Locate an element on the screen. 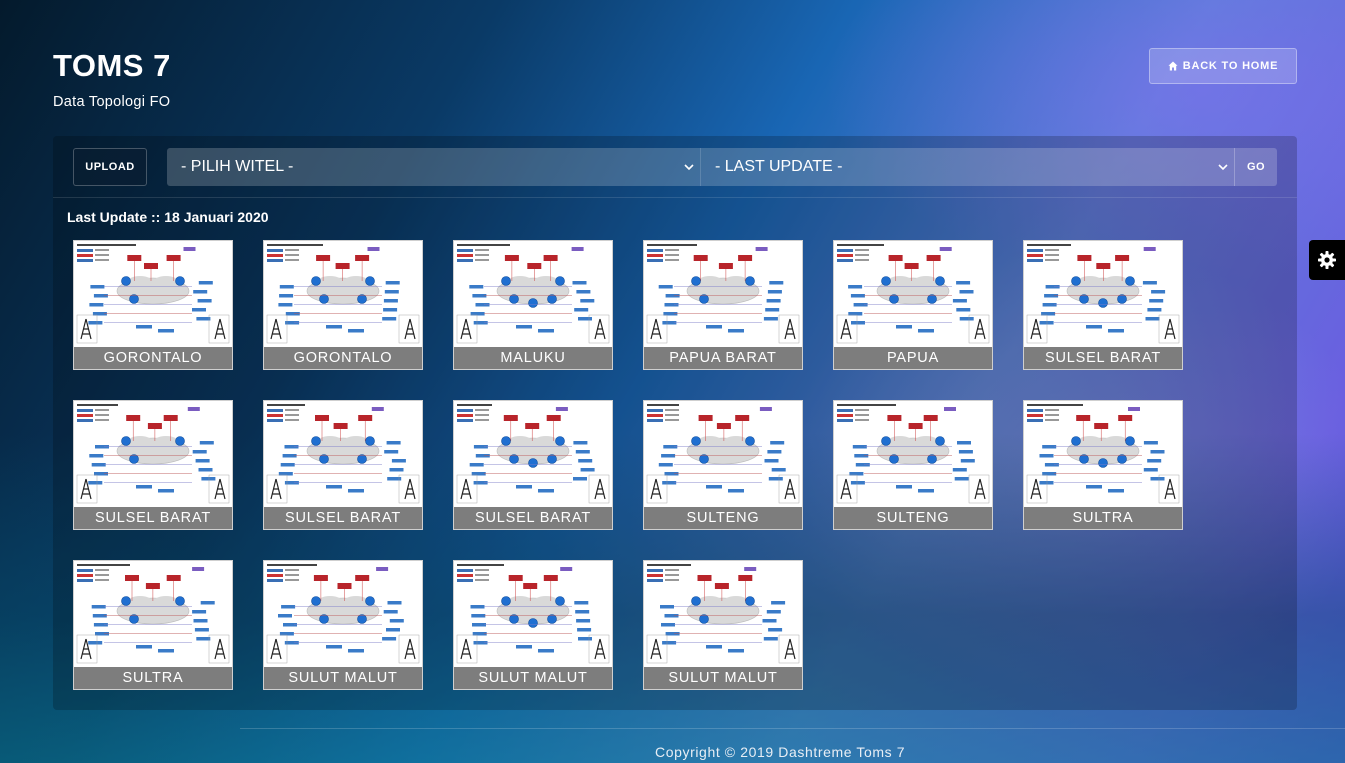  footer-divider is located at coordinates (792, 728).